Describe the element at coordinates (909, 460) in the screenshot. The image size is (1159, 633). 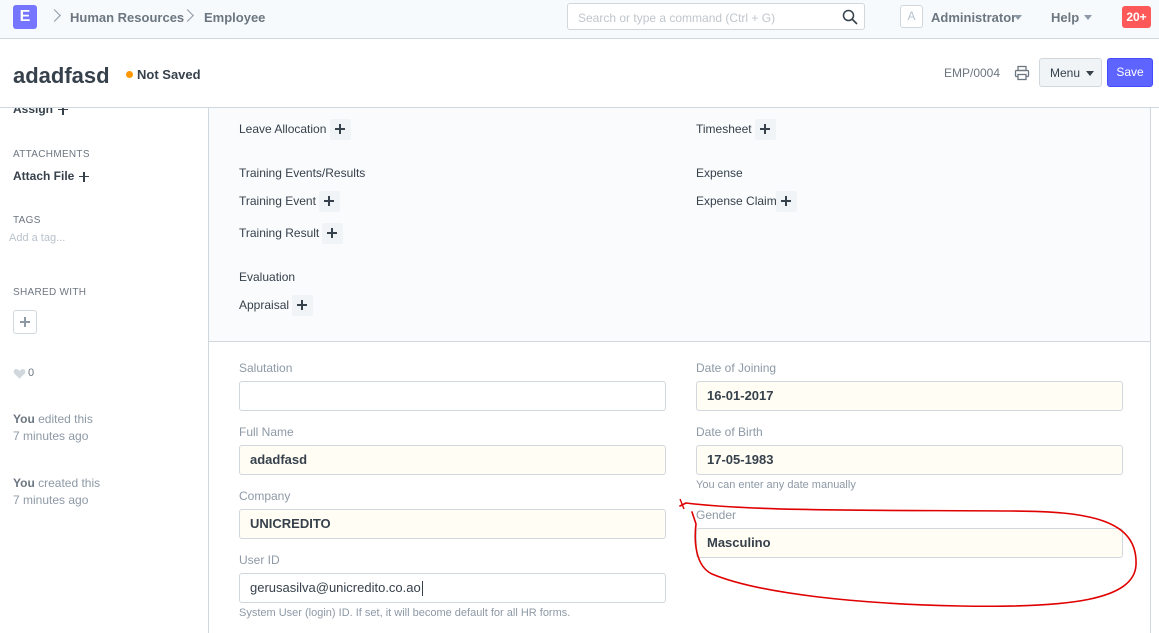
I see `date-of-birth-field: 17-05-1983` at that location.